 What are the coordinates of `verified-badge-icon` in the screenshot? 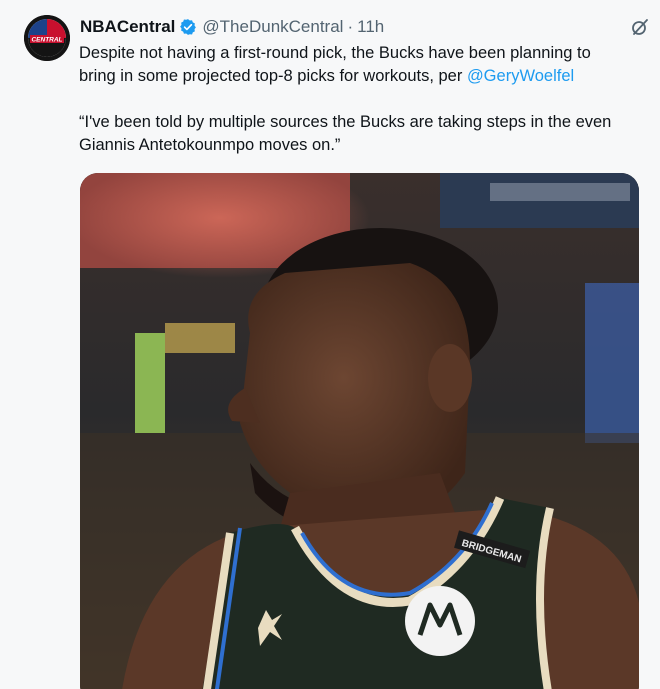 It's located at (188, 27).